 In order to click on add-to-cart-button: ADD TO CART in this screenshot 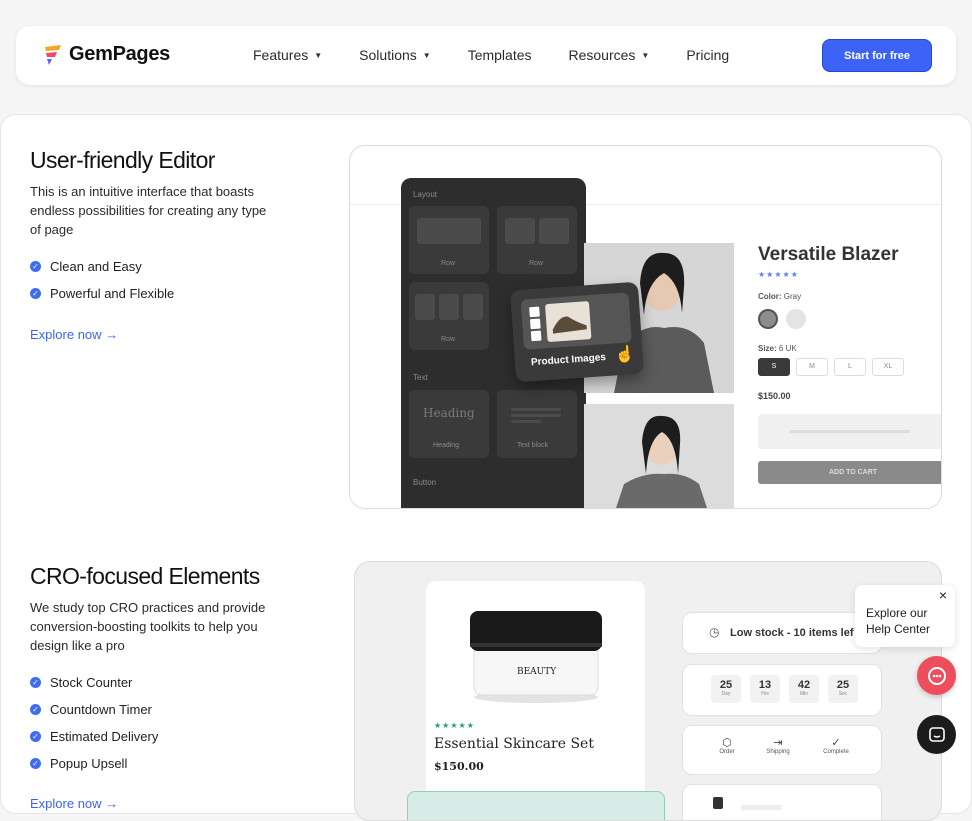, I will do `click(849, 472)`.